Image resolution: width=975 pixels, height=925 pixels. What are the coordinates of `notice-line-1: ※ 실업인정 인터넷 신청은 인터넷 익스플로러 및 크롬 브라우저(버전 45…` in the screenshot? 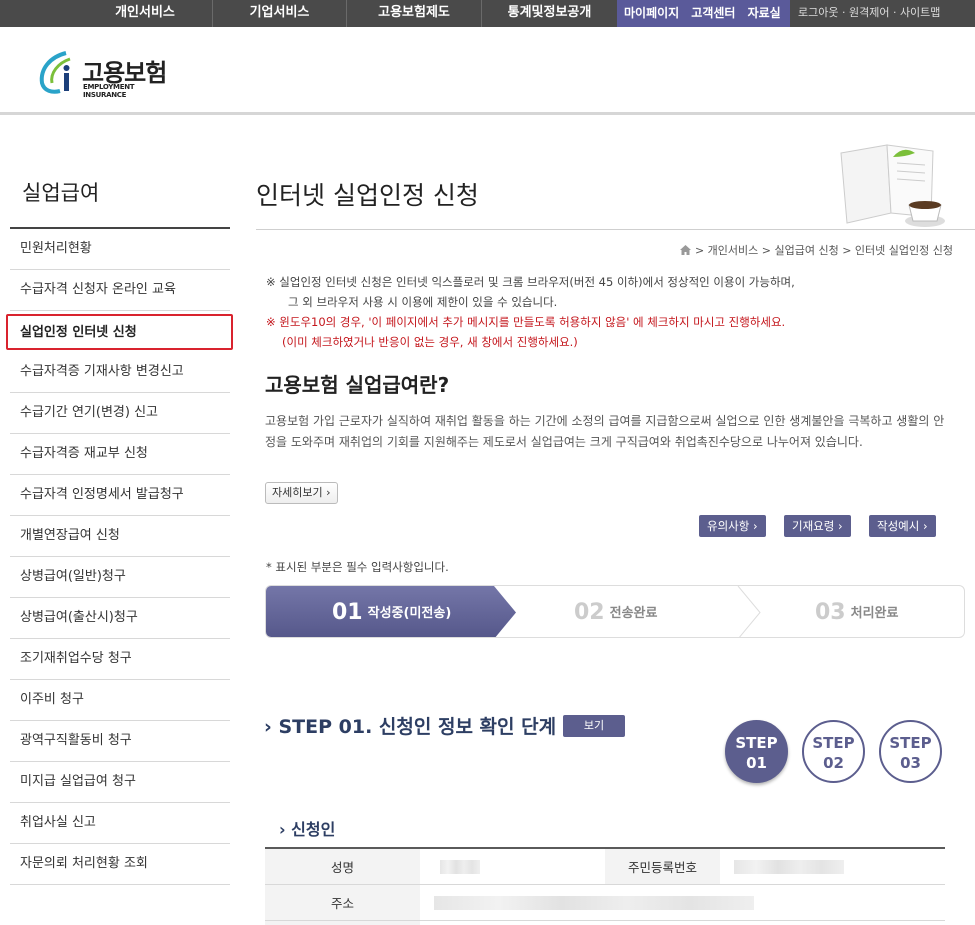 It's located at (530, 282).